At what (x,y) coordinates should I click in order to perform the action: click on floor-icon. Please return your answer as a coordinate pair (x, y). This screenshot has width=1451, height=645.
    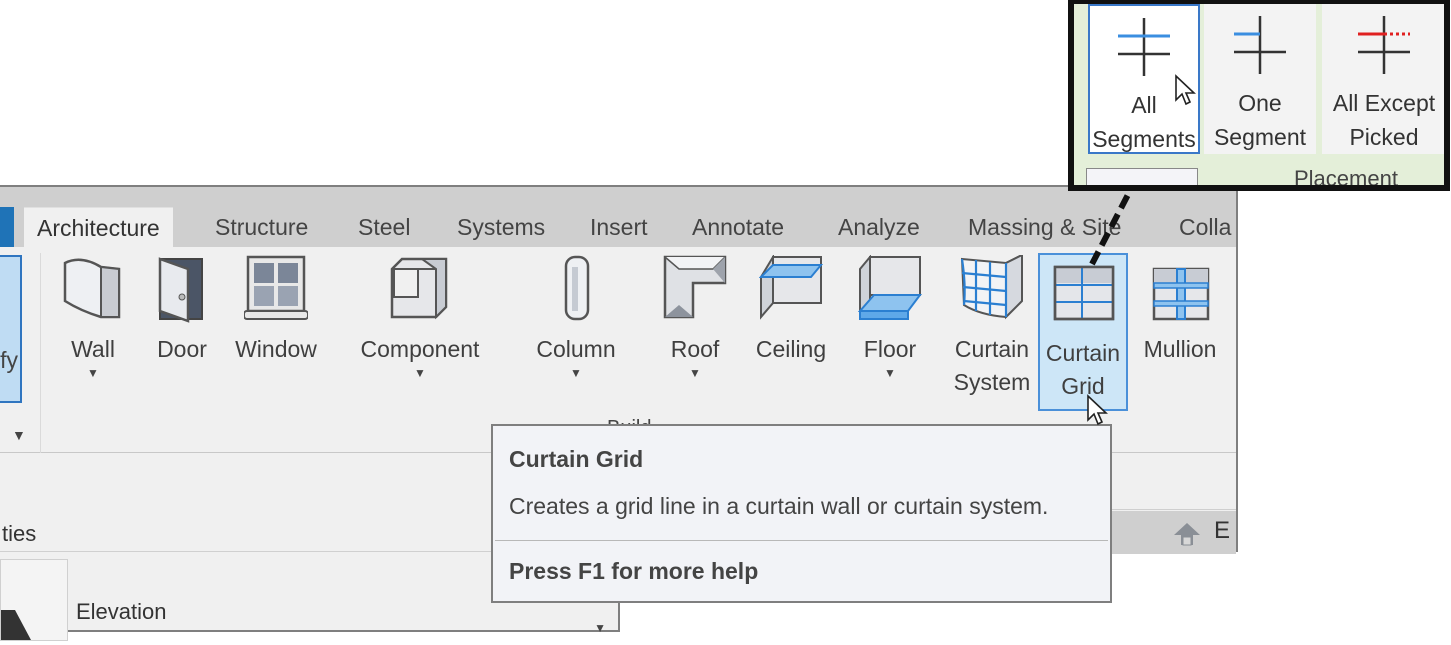
    Looking at the image, I should click on (889, 288).